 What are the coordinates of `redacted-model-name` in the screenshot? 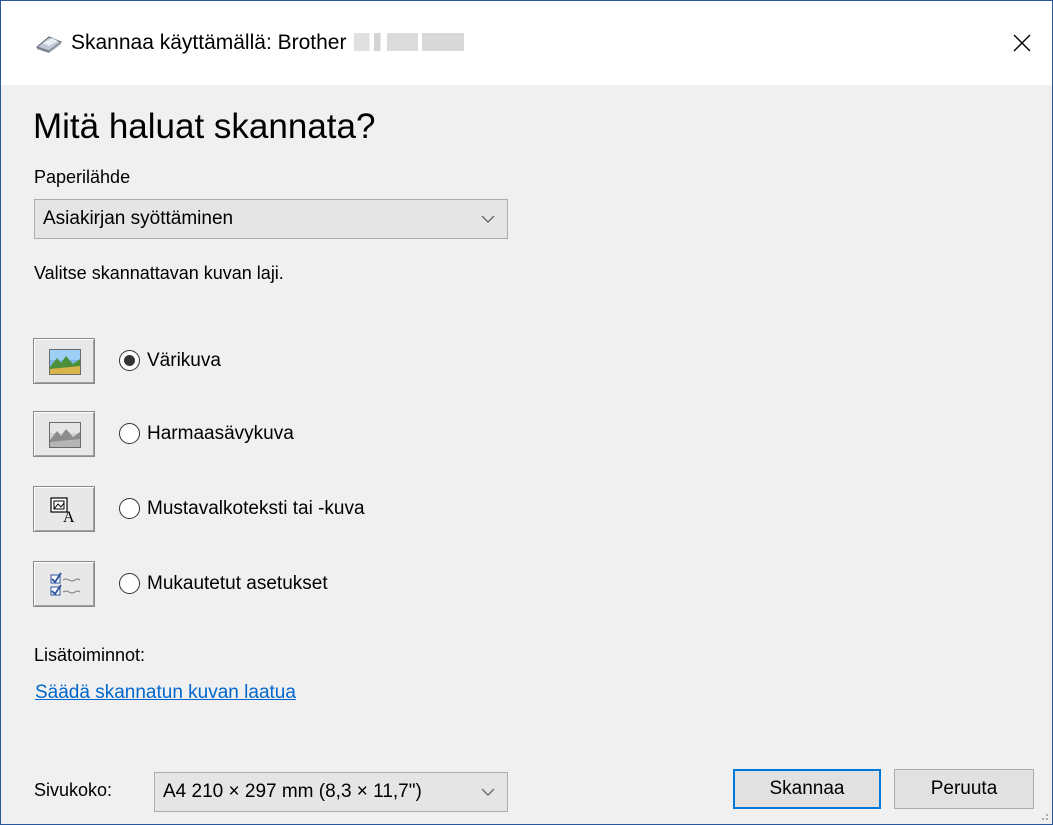 It's located at (409, 42).